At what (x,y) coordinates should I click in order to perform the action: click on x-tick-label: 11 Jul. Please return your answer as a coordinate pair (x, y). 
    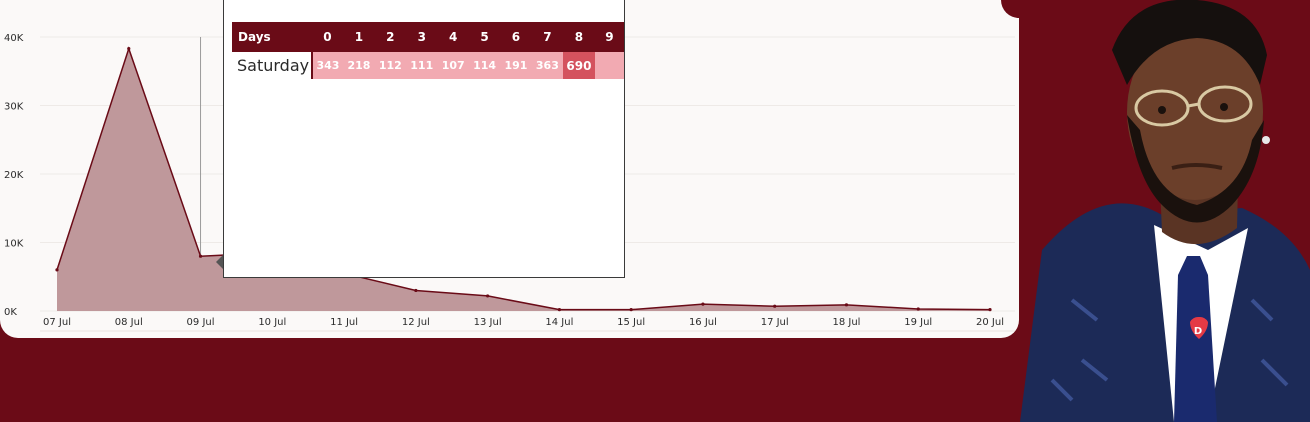
    Looking at the image, I should click on (344, 322).